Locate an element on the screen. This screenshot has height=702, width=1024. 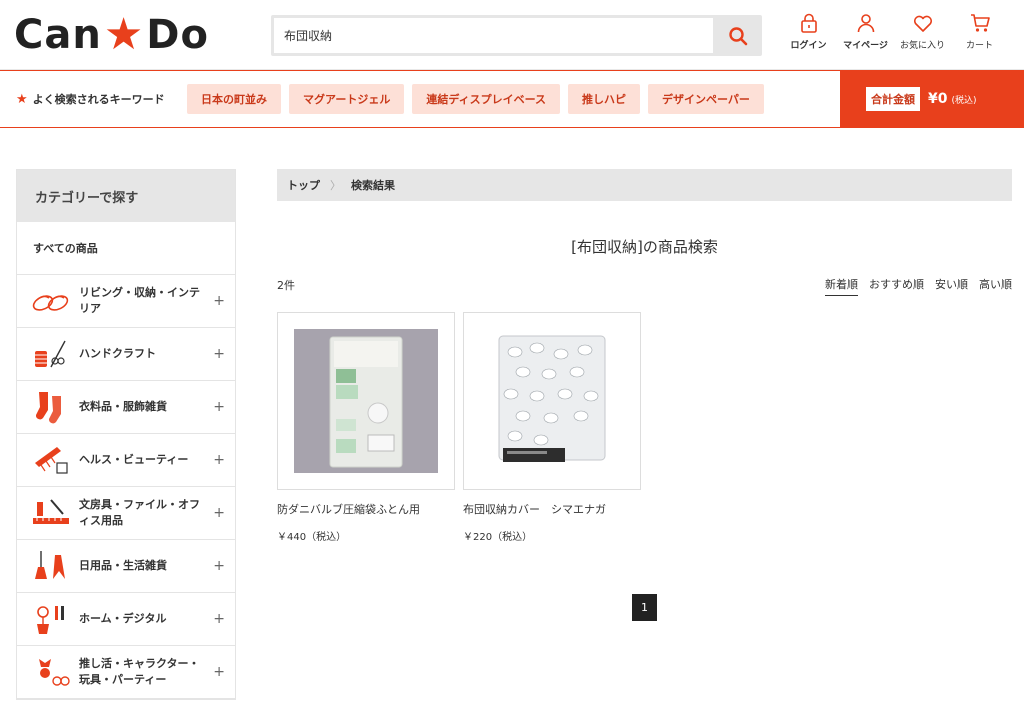
sort-expensive: 高い順 is located at coordinates (995, 286).